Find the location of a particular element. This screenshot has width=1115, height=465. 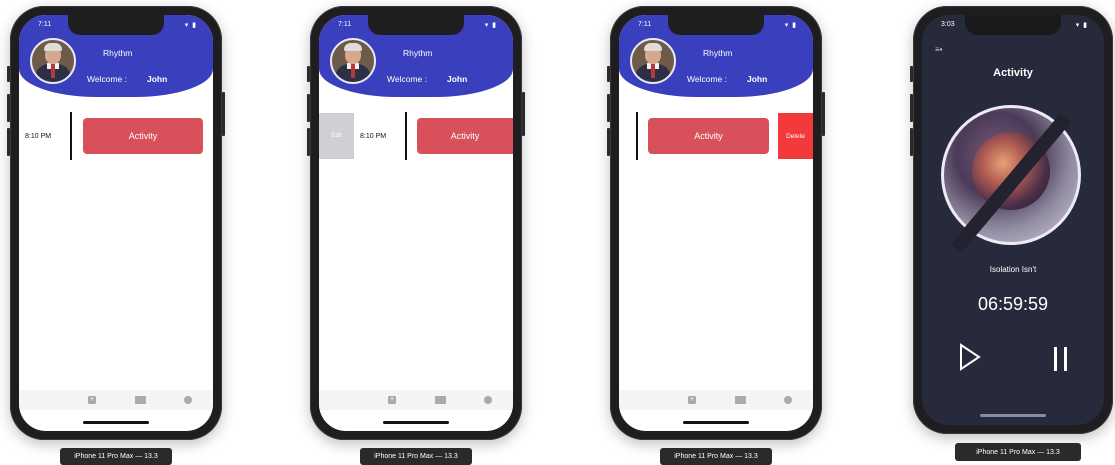

track-name: Isolation Isn't is located at coordinates (1013, 269).